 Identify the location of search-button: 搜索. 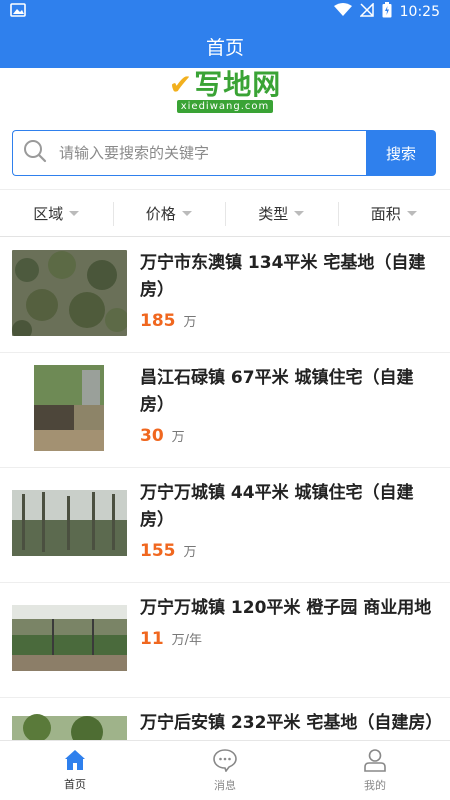
(401, 153).